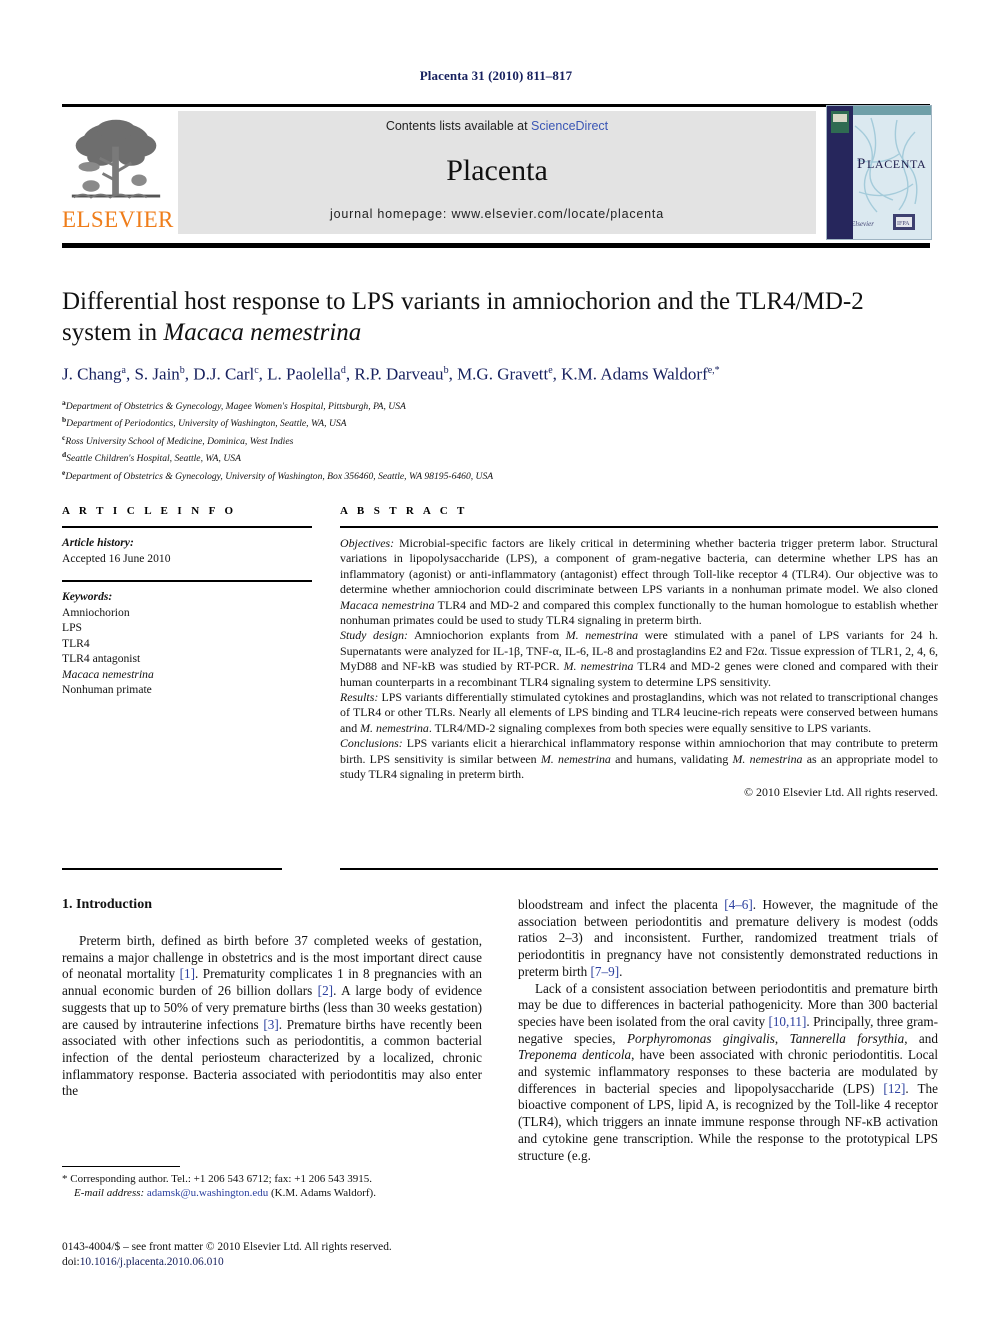 The image size is (992, 1323). What do you see at coordinates (96, 612) in the screenshot?
I see `keyword-item: Amniochorion` at bounding box center [96, 612].